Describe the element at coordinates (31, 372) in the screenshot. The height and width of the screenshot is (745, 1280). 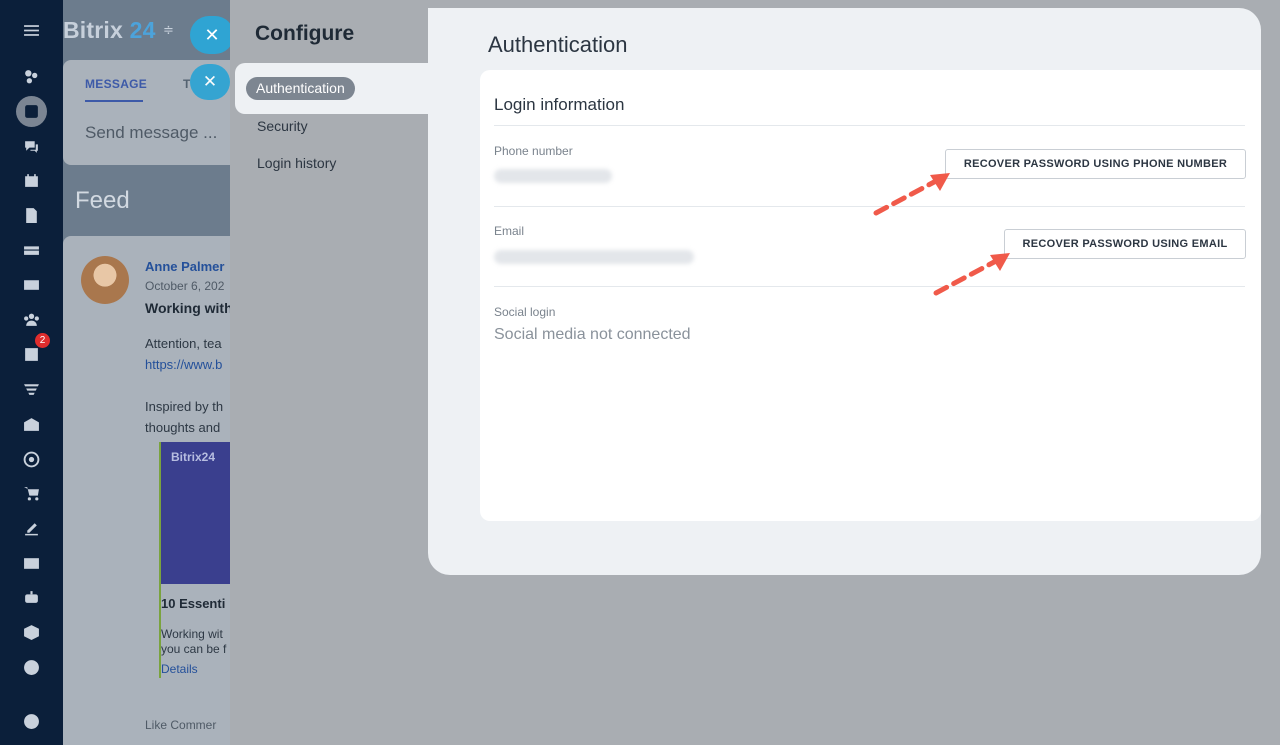
I see `left-rail: 2` at that location.